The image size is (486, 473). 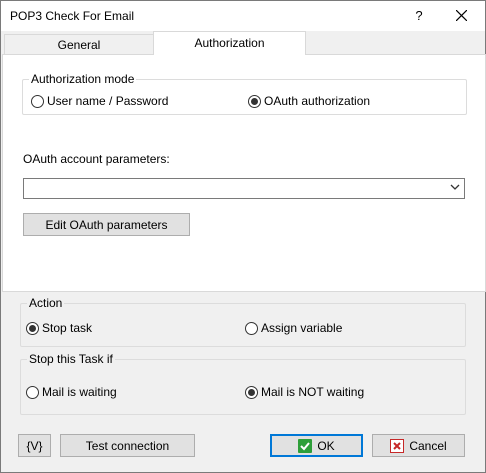 I want to click on ok-label: OK, so click(x=326, y=445).